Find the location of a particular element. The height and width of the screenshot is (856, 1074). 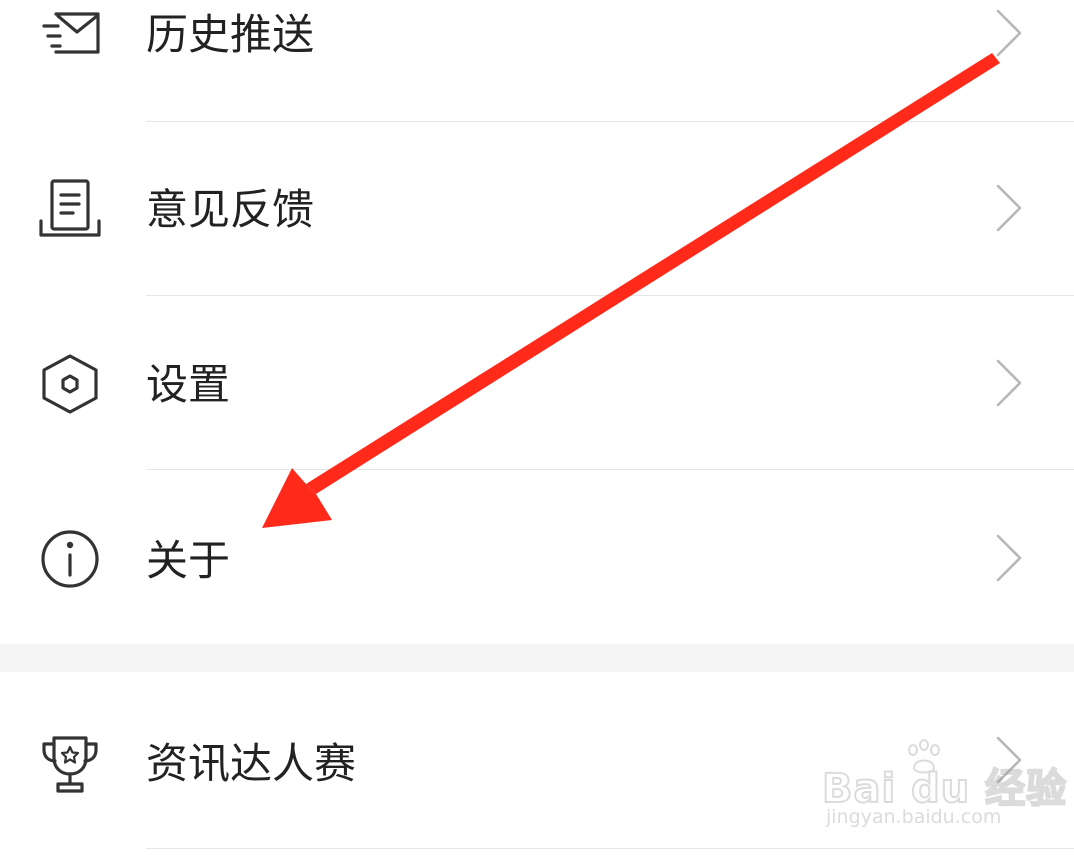

menu-item-label: 资讯达人赛 is located at coordinates (251, 763).